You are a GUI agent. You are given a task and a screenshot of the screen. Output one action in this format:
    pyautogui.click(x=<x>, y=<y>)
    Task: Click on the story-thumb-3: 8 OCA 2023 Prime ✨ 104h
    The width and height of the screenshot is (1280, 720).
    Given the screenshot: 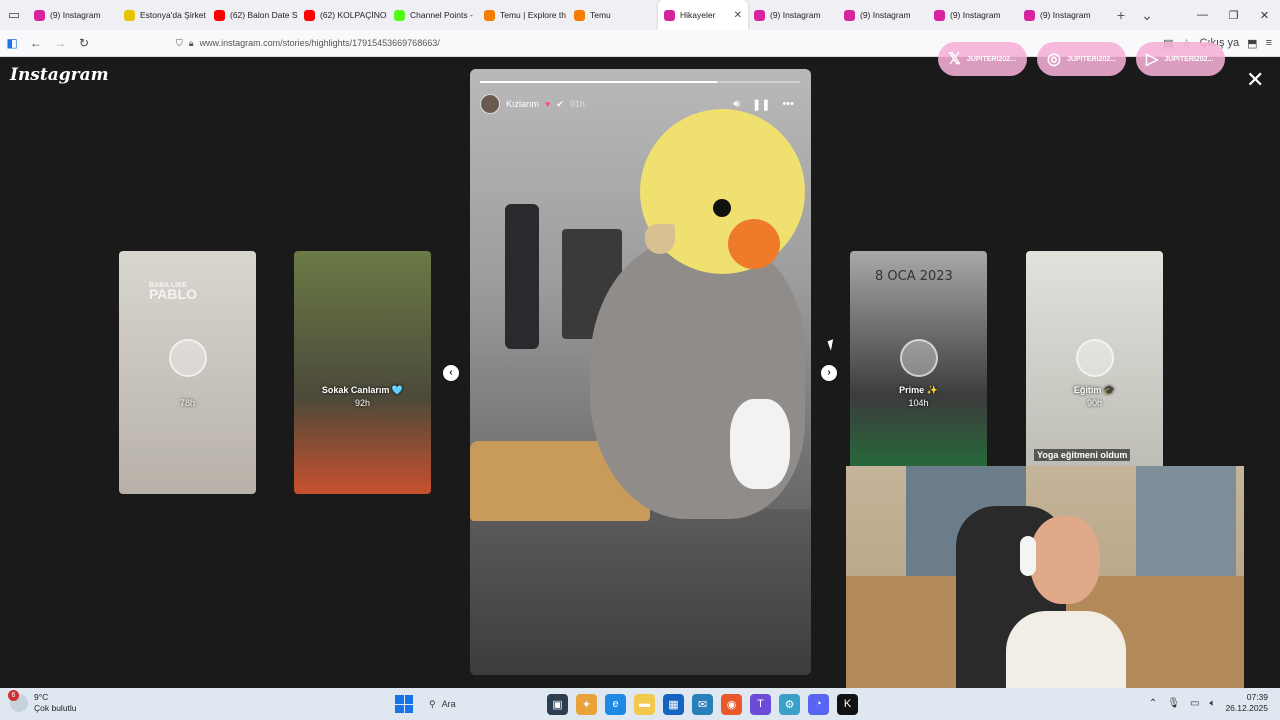 What is the action you would take?
    pyautogui.click(x=918, y=372)
    